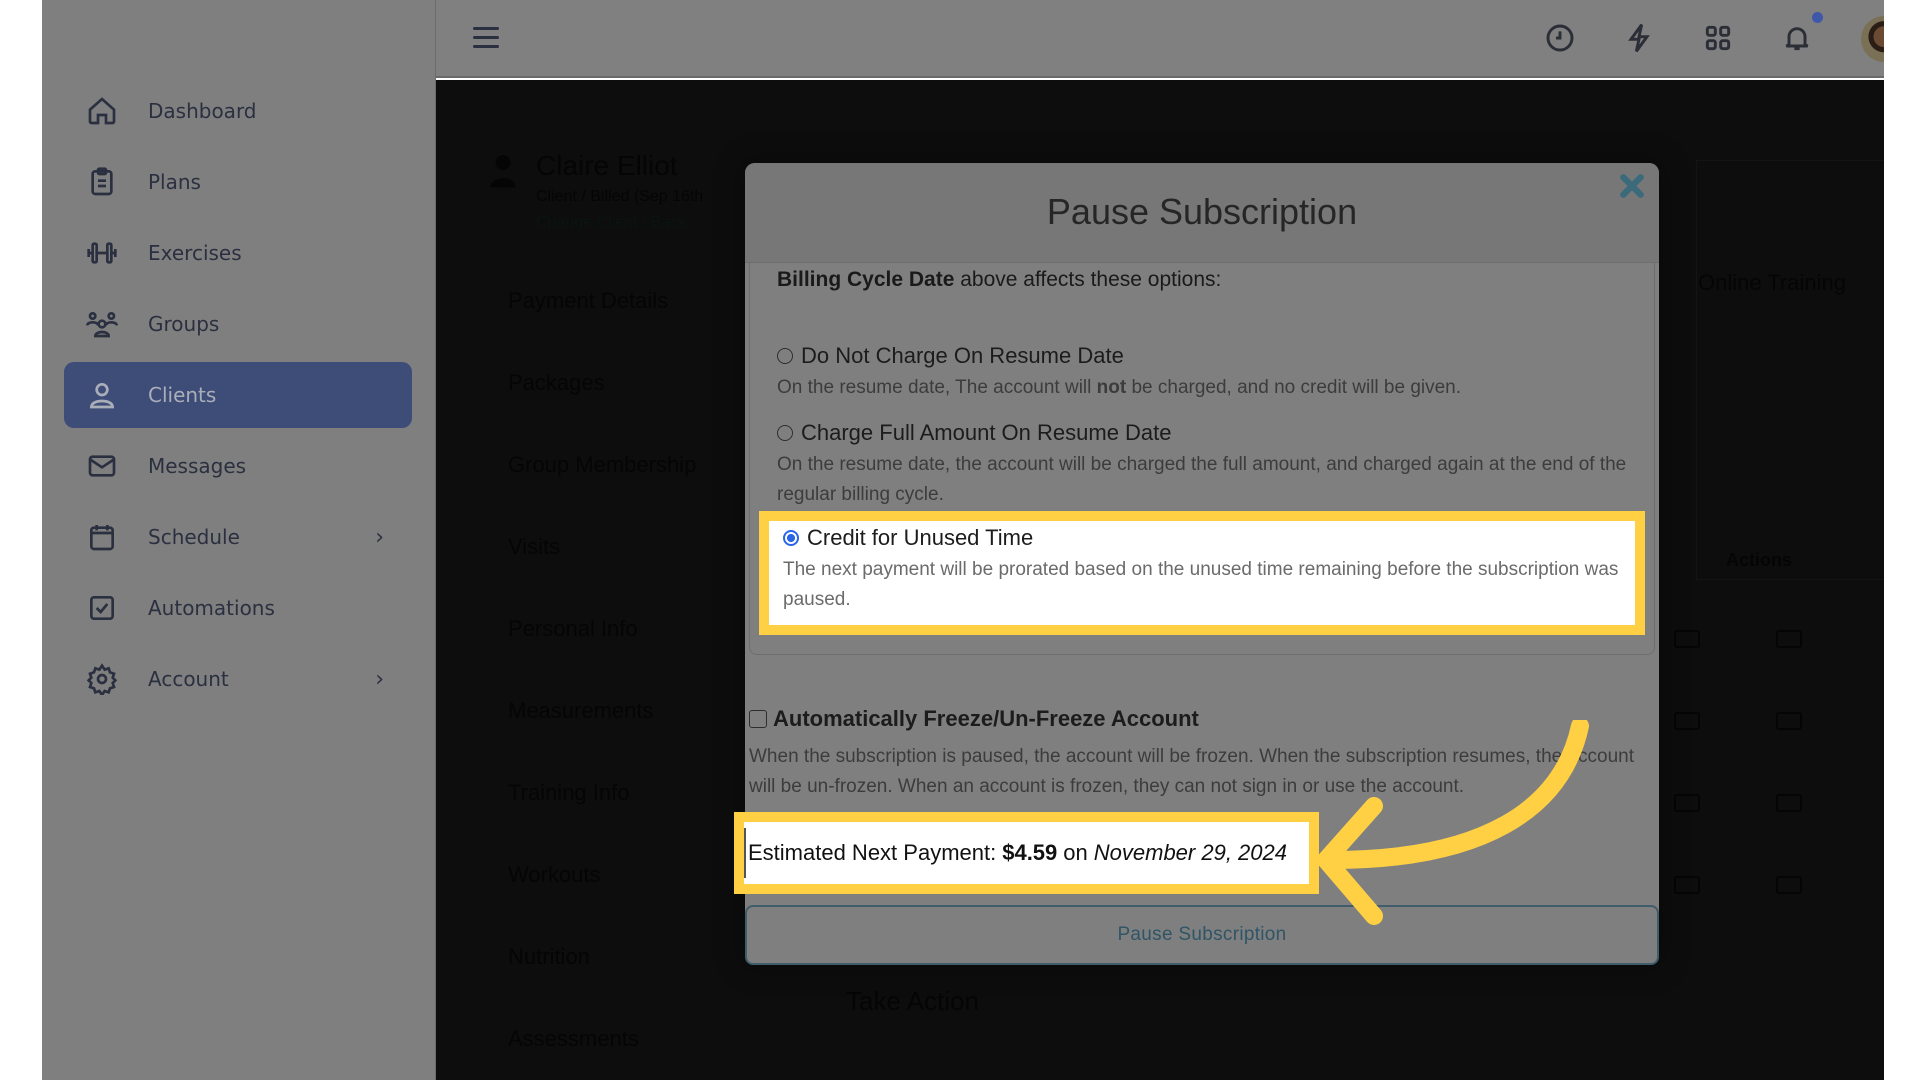 The width and height of the screenshot is (1920, 1080). I want to click on hamburger-menu-icon, so click(486, 37).